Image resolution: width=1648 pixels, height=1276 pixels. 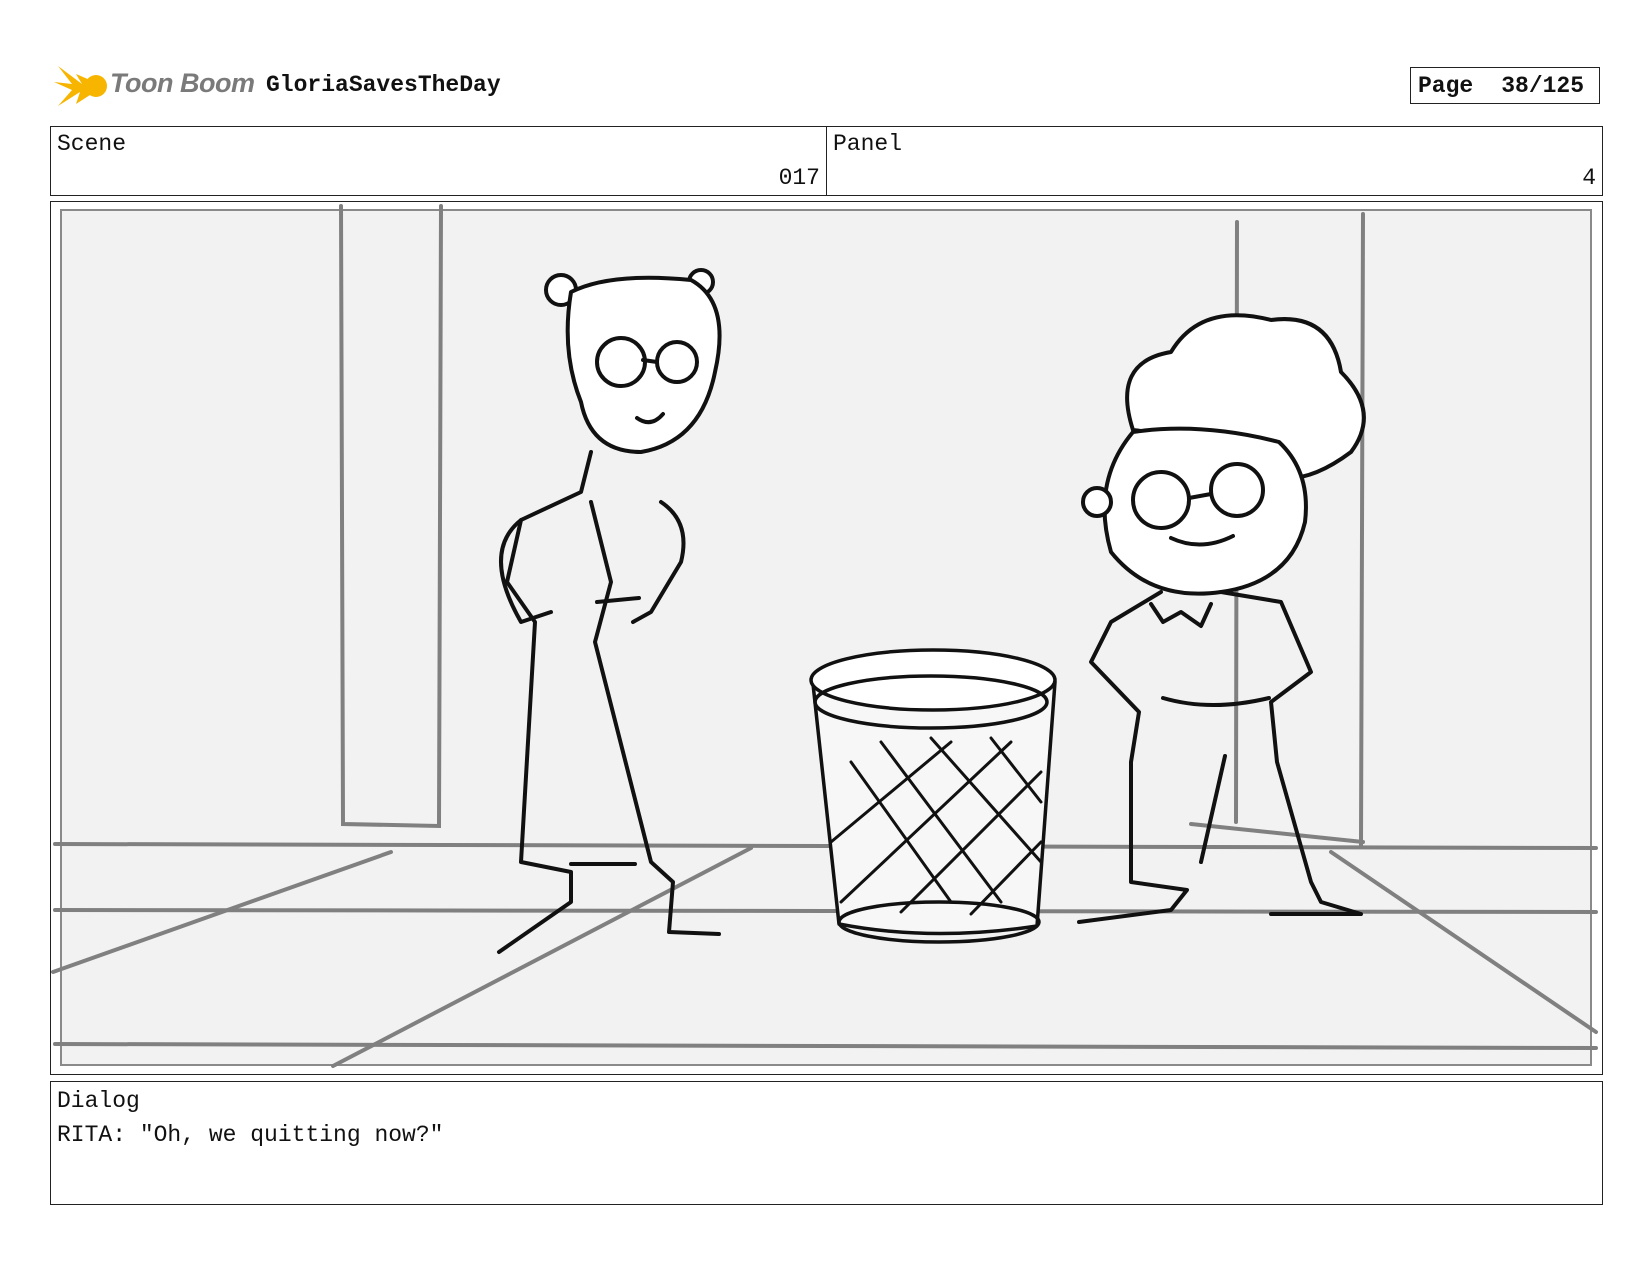 What do you see at coordinates (826, 1143) in the screenshot?
I see `dialog-box: Dialog RITA: "Oh, we quitting now?"` at bounding box center [826, 1143].